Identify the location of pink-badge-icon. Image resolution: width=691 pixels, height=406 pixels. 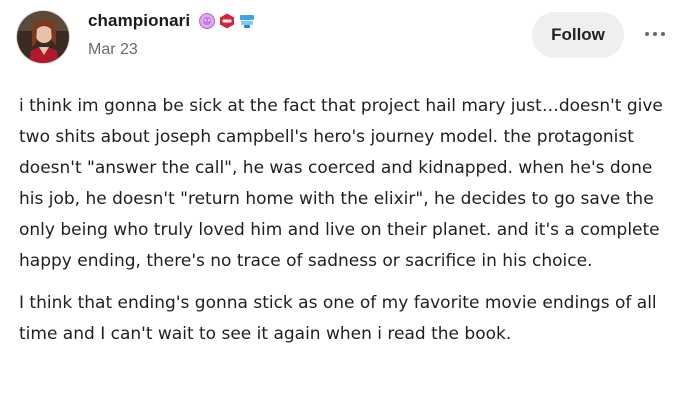
(207, 21).